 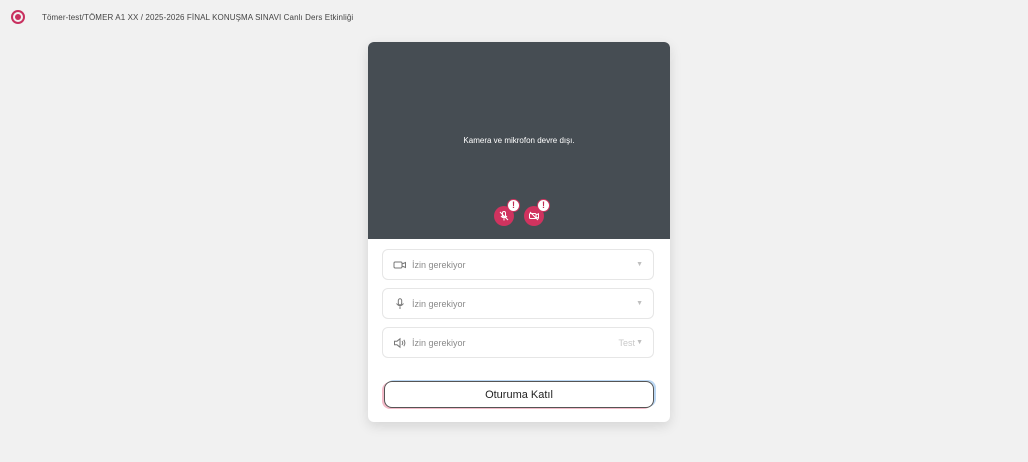 I want to click on camera-off-badge: !, so click(x=537, y=212).